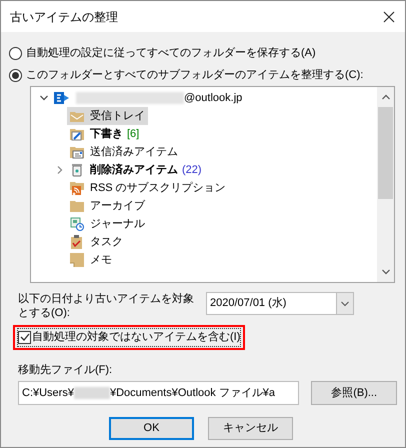 The image size is (406, 448). What do you see at coordinates (124, 152) in the screenshot?
I see `tree-item: 送信済みアイテム` at bounding box center [124, 152].